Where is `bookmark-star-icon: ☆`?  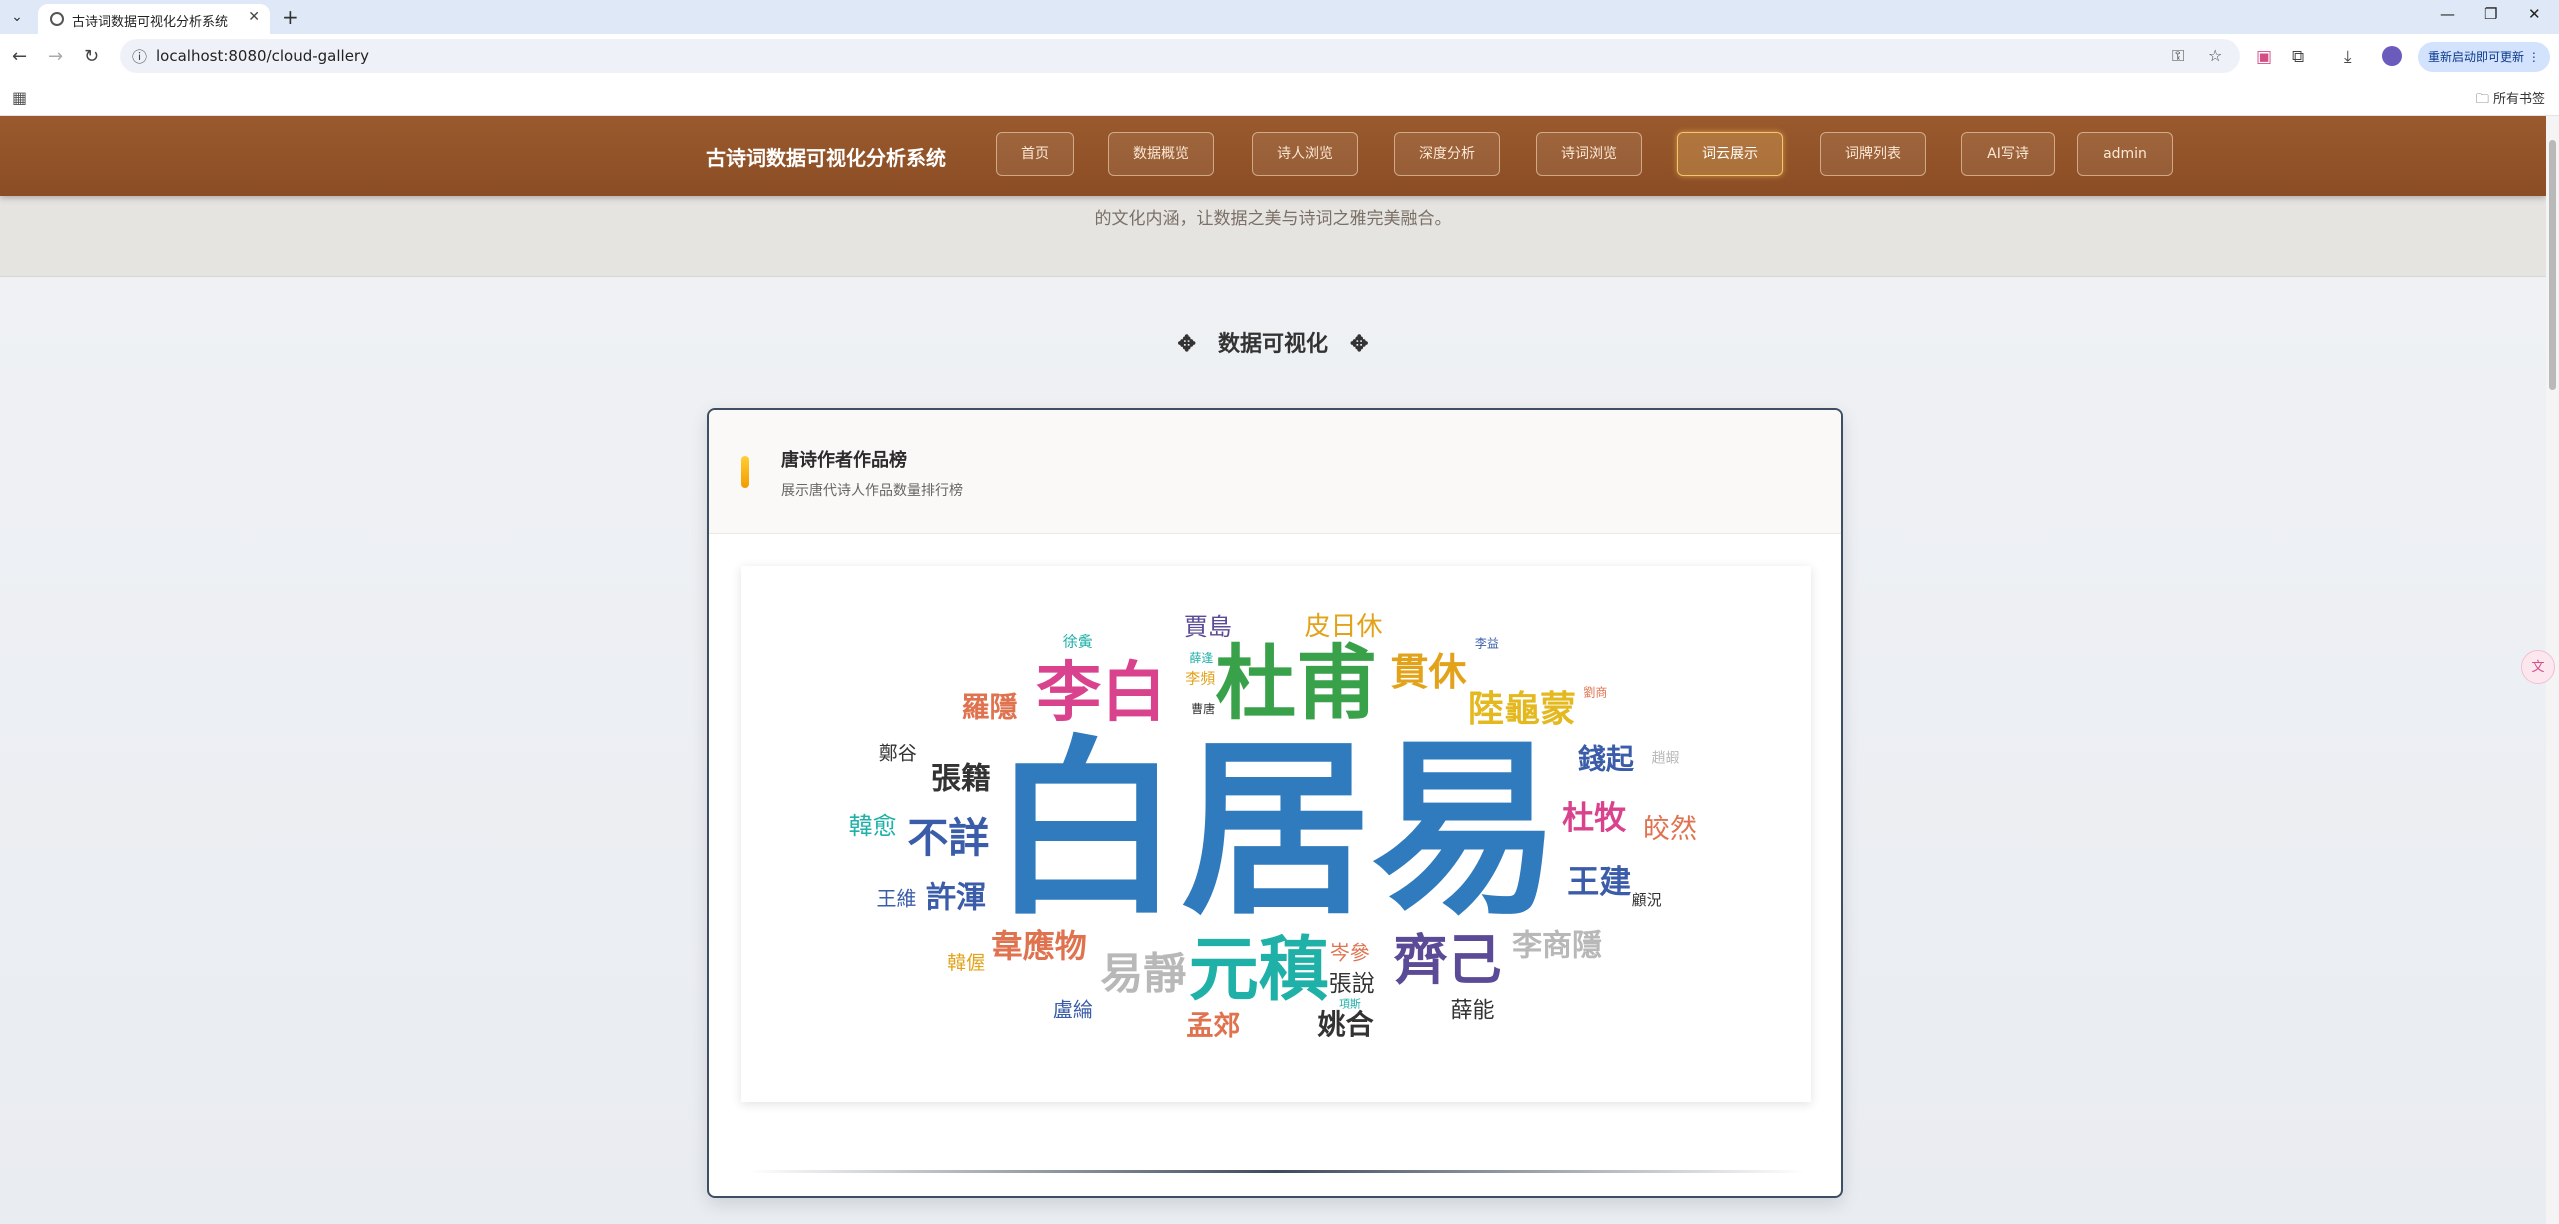
bookmark-star-icon: ☆ is located at coordinates (2215, 55).